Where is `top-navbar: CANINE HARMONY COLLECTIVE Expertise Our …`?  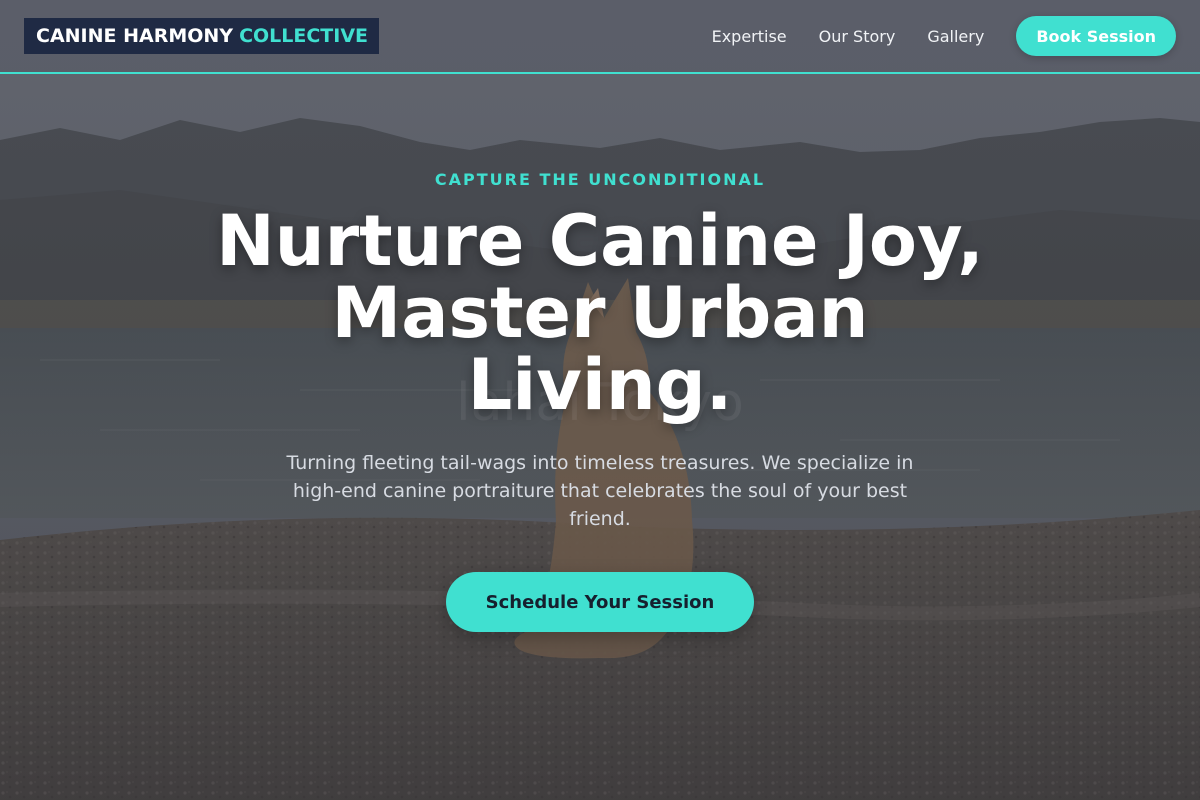 top-navbar: CANINE HARMONY COLLECTIVE Expertise Our … is located at coordinates (600, 37).